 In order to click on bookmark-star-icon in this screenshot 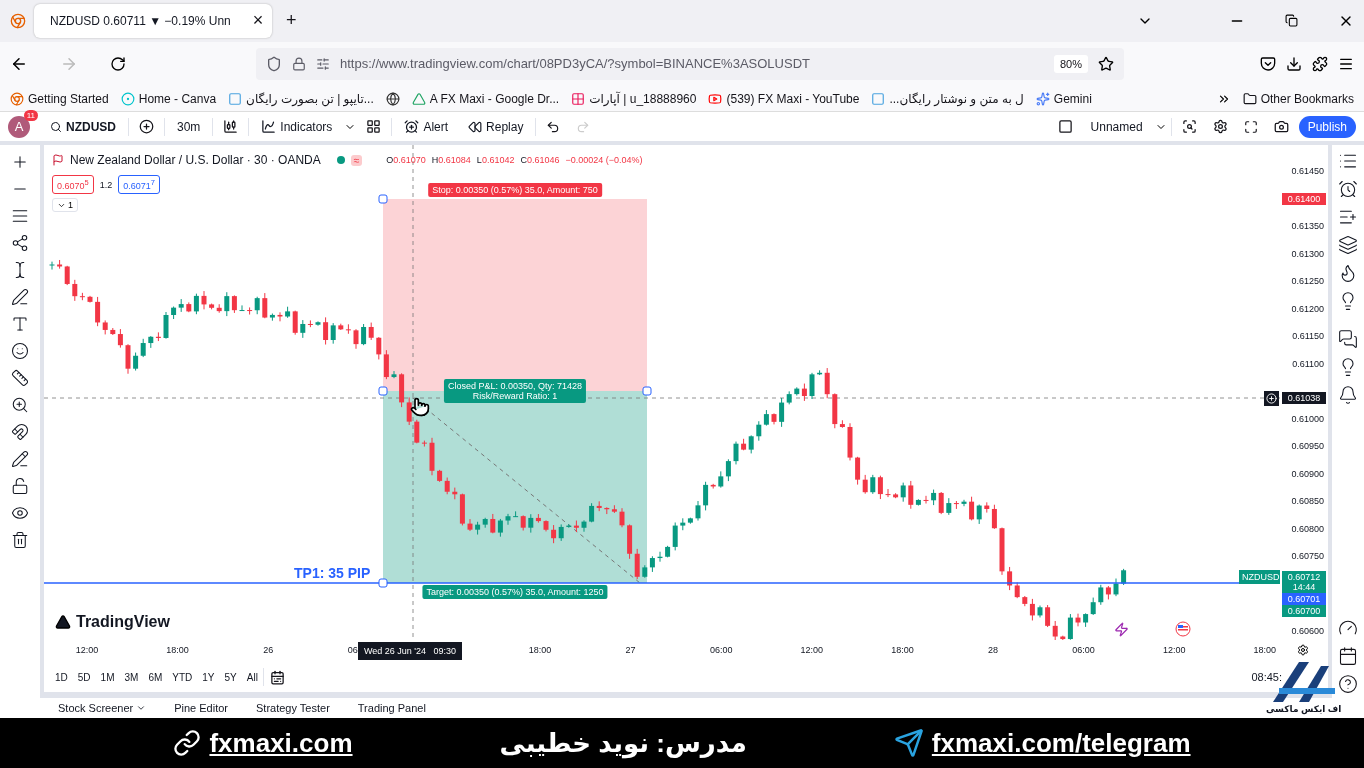, I will do `click(1106, 63)`.